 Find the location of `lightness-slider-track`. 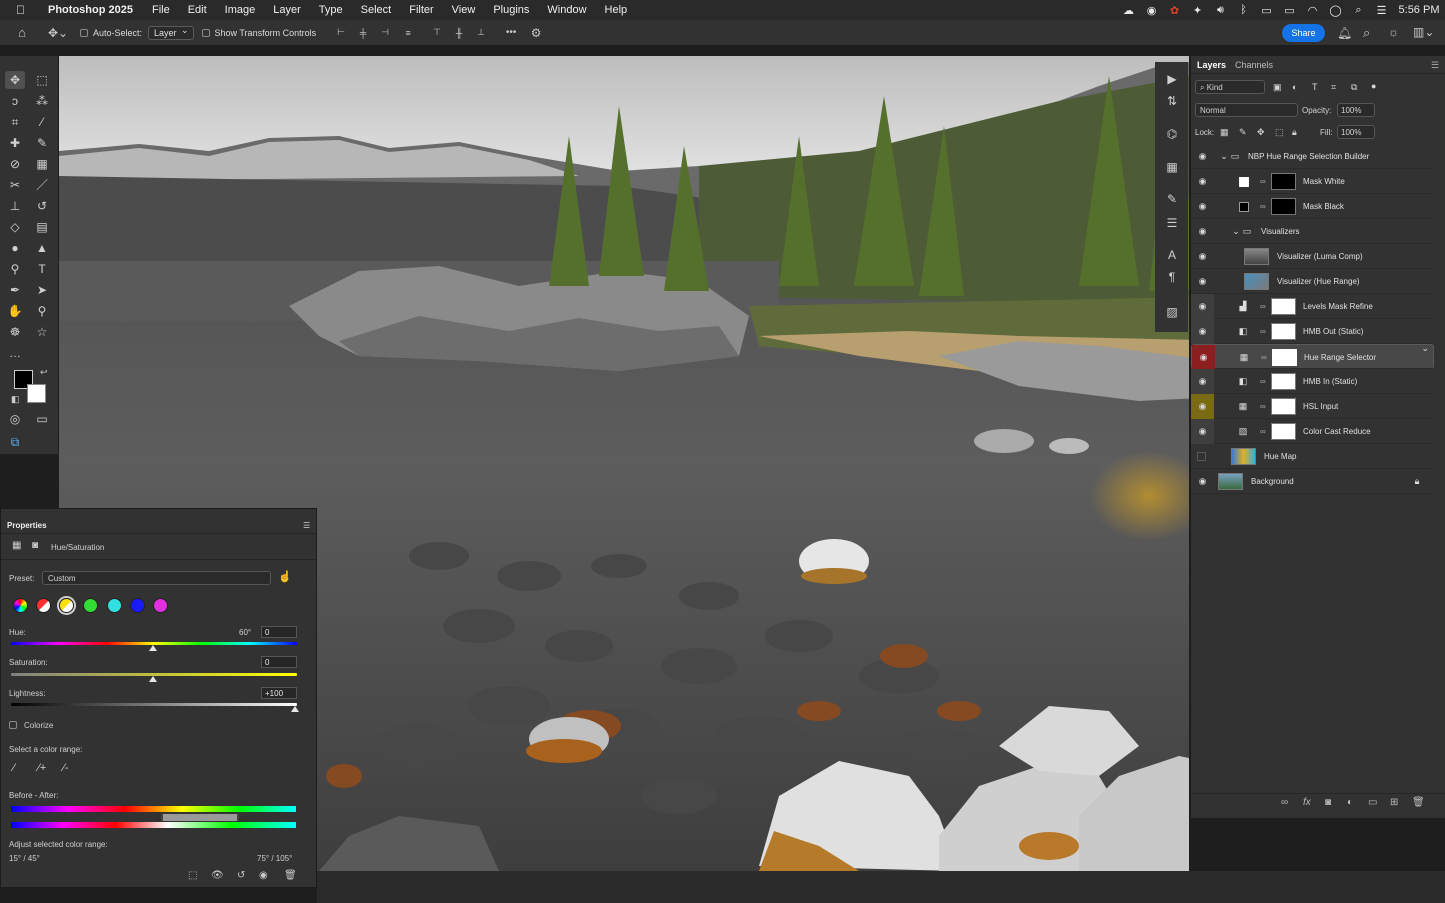

lightness-slider-track is located at coordinates (154, 704).